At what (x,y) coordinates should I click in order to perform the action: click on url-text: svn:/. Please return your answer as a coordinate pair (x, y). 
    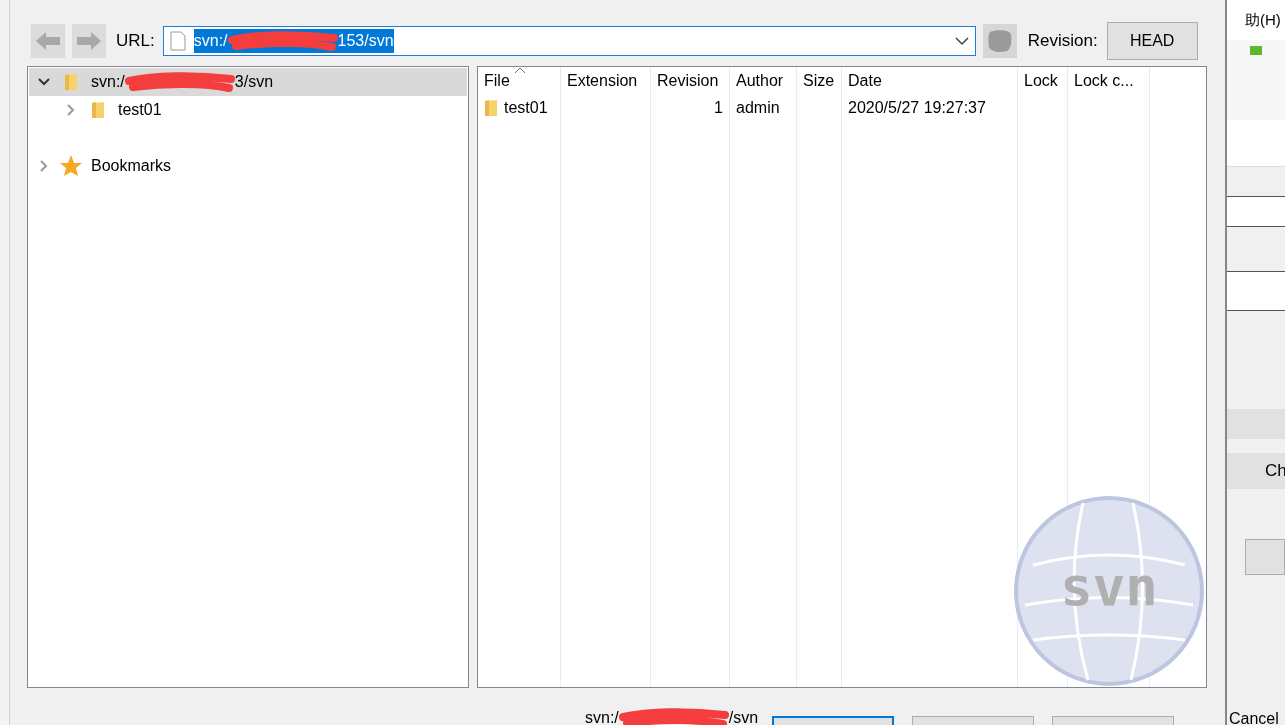
    Looking at the image, I should click on (210, 41).